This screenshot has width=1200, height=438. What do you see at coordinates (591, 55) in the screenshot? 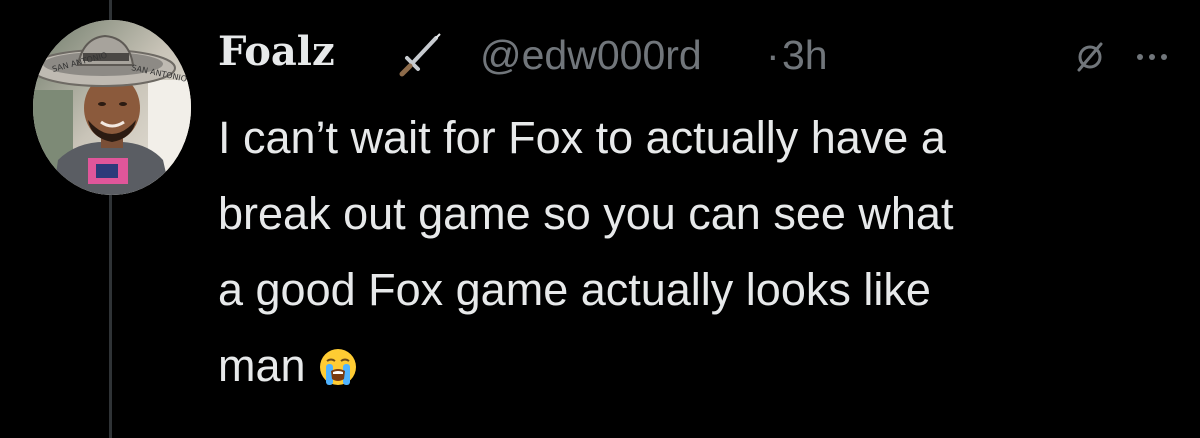
I see `user-handle: @edw000rd` at bounding box center [591, 55].